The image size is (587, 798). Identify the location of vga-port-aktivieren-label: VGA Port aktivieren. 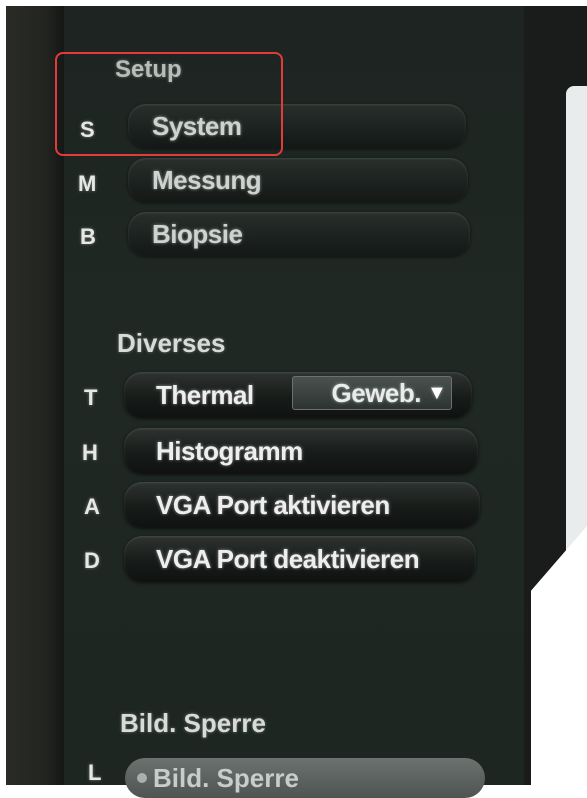
(273, 504).